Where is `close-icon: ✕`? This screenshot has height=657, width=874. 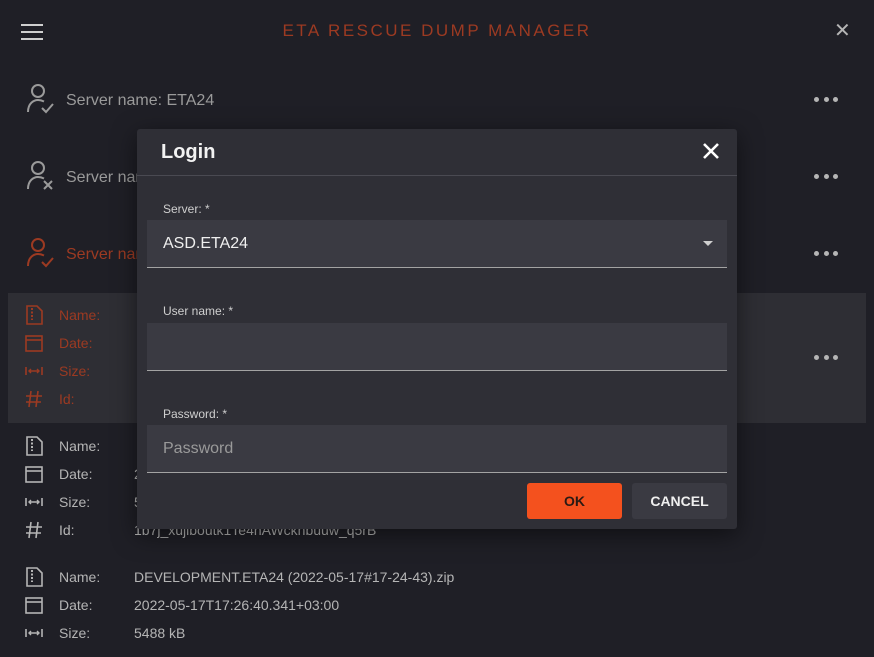 close-icon: ✕ is located at coordinates (842, 31).